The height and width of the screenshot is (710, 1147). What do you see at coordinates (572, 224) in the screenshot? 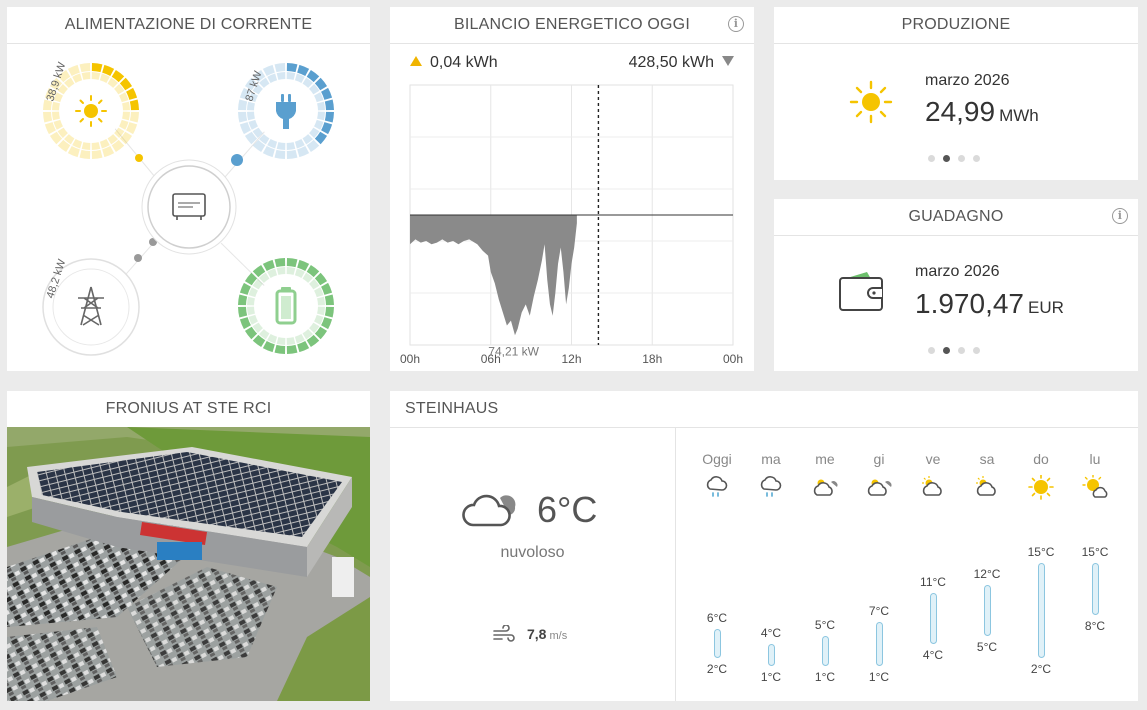
I see `energy-balance-chart: 74,21 kW00h 06h 12h 18h 00h` at bounding box center [572, 224].